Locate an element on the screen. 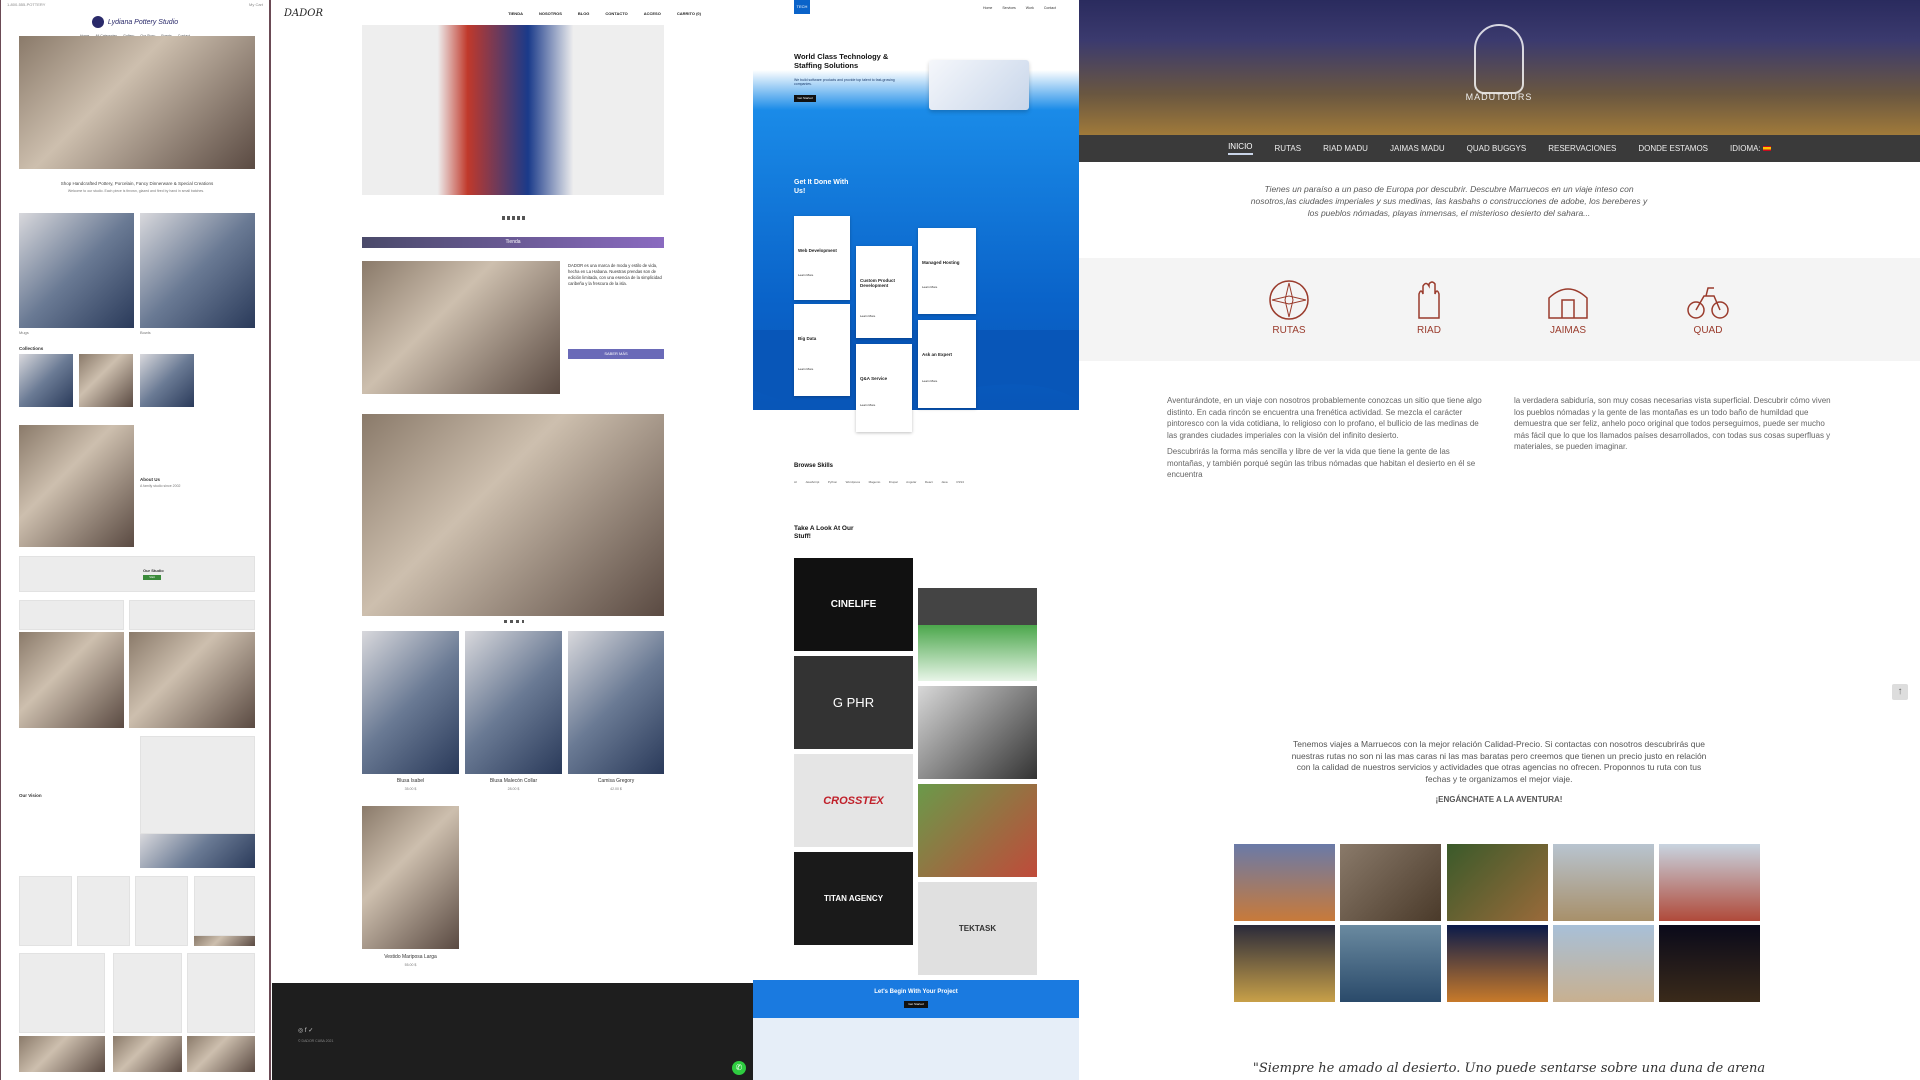  tech-hero-button: Get Started is located at coordinates (805, 98).